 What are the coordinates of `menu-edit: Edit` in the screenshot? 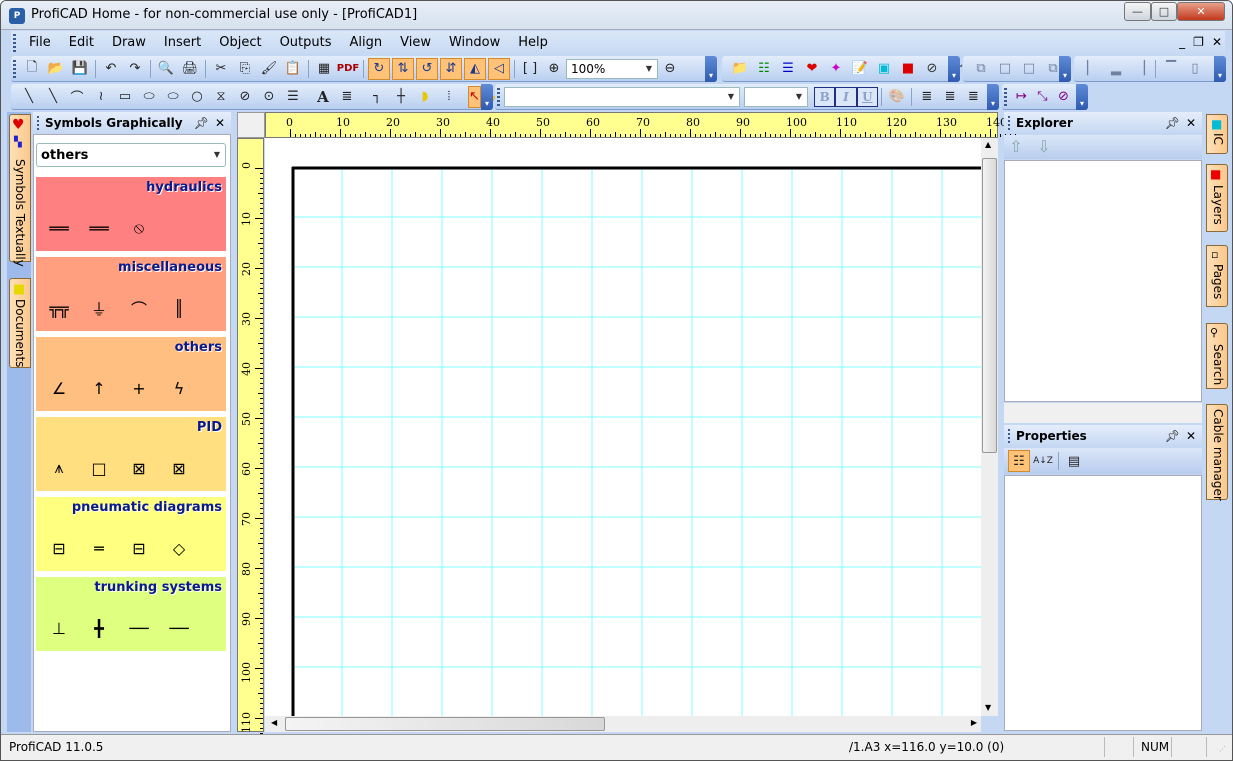 It's located at (81, 43).